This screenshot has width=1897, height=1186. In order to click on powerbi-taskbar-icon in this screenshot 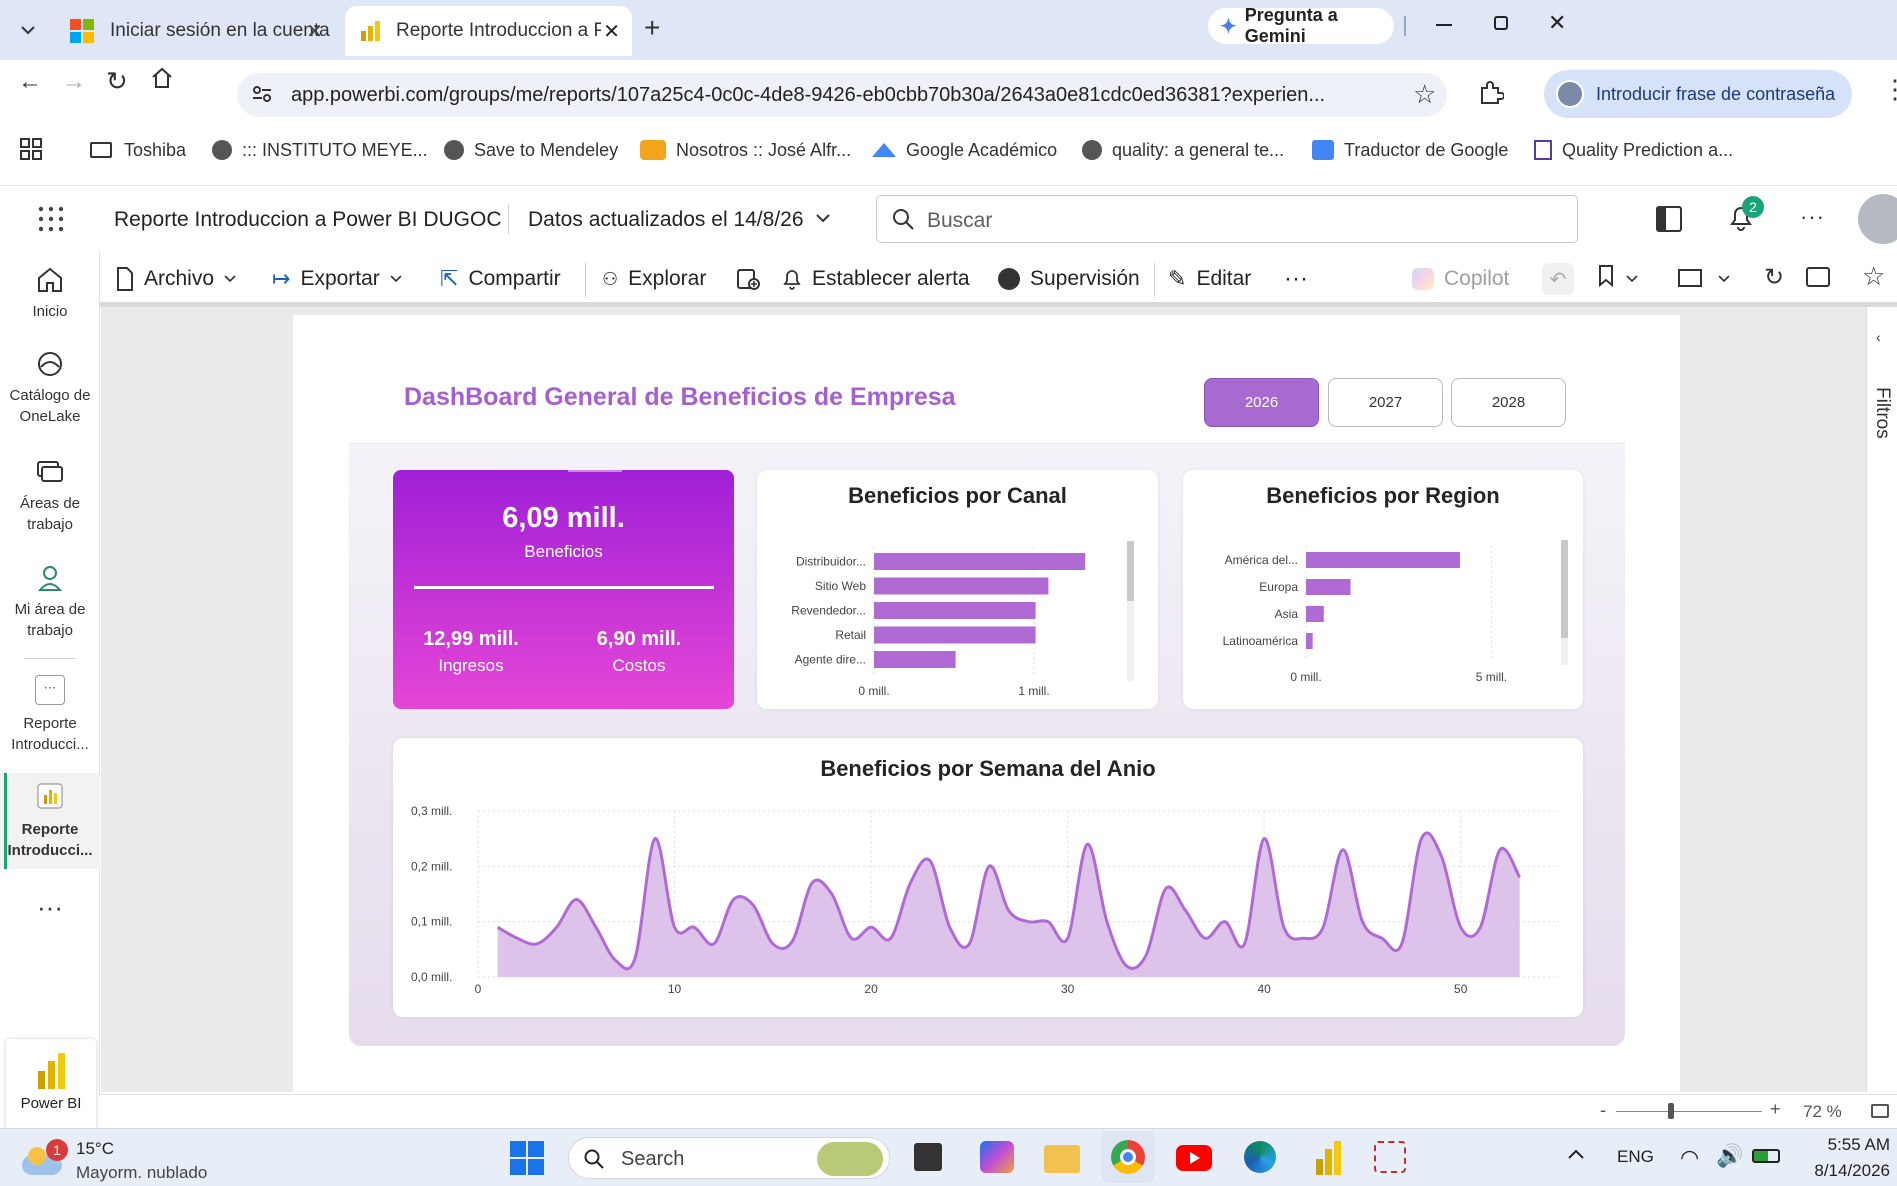, I will do `click(1328, 1158)`.